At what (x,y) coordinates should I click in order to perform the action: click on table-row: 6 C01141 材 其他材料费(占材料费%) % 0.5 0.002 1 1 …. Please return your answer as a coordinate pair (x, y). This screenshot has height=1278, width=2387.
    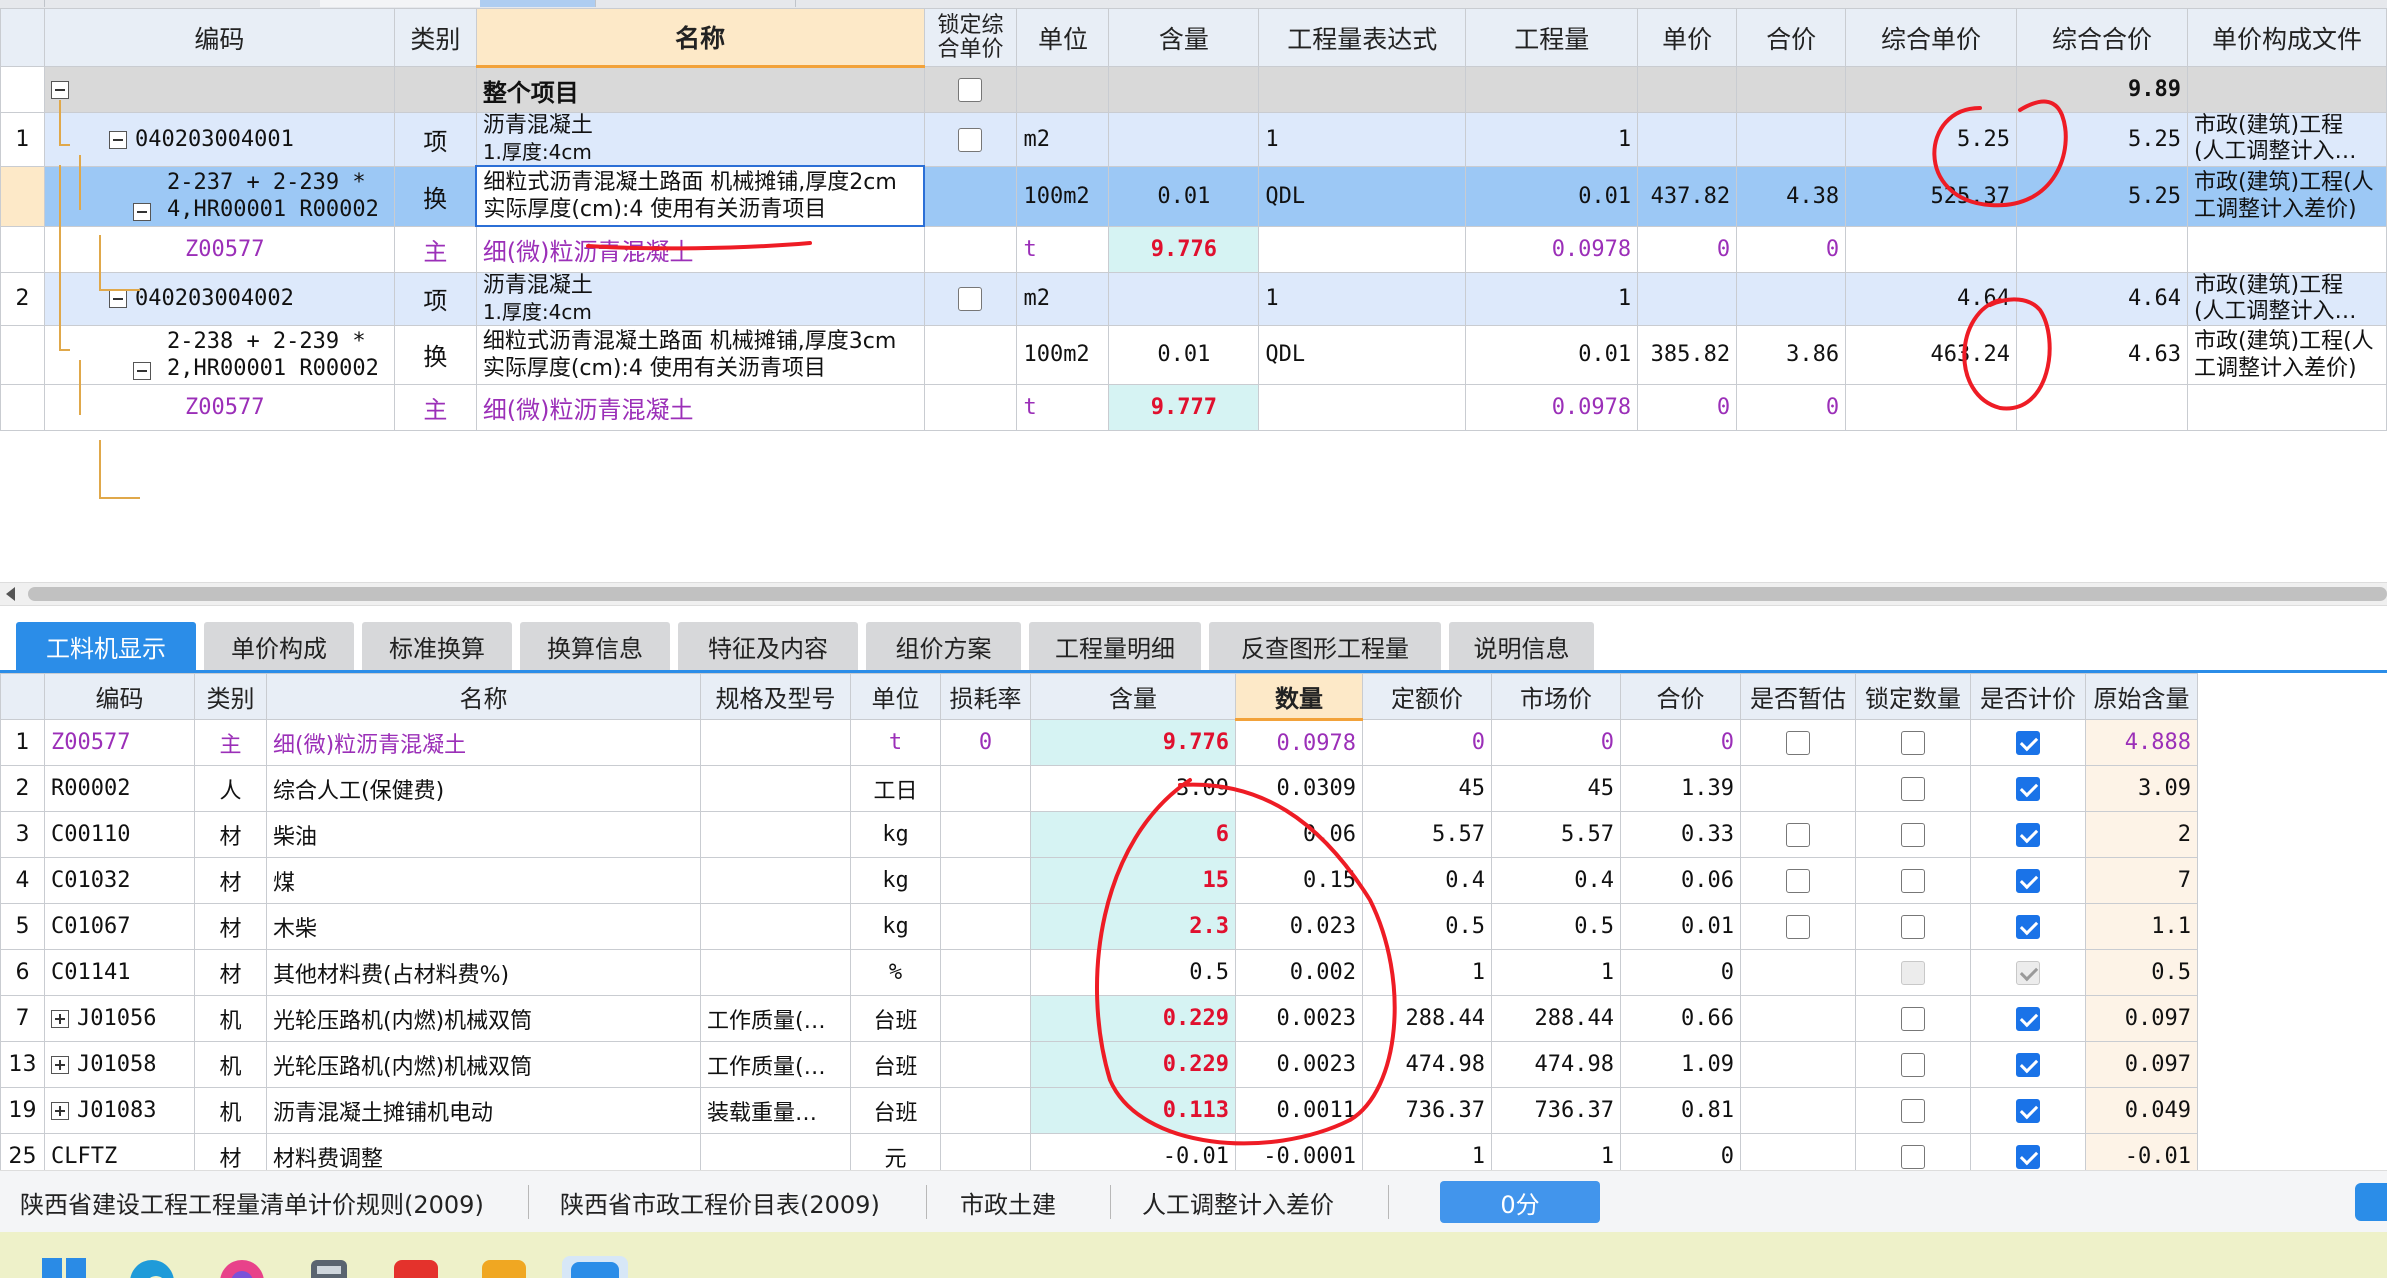
    Looking at the image, I should click on (1099, 972).